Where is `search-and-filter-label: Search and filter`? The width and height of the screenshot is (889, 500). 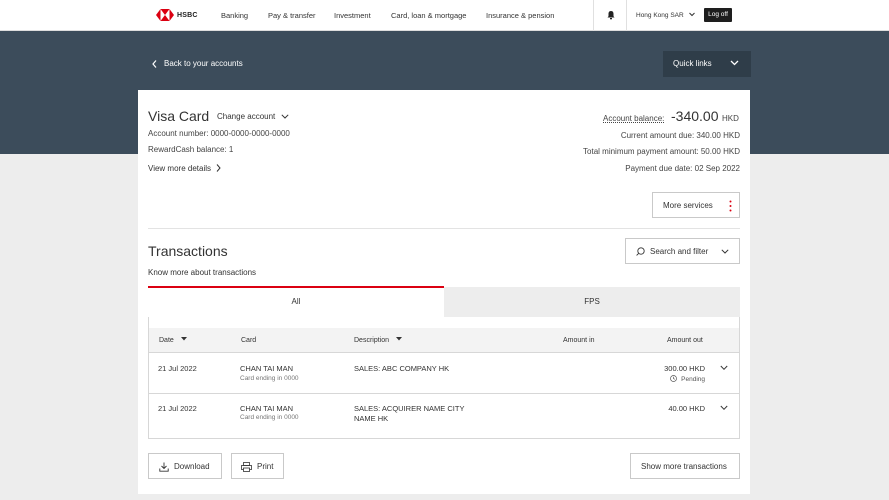 search-and-filter-label: Search and filter is located at coordinates (679, 251).